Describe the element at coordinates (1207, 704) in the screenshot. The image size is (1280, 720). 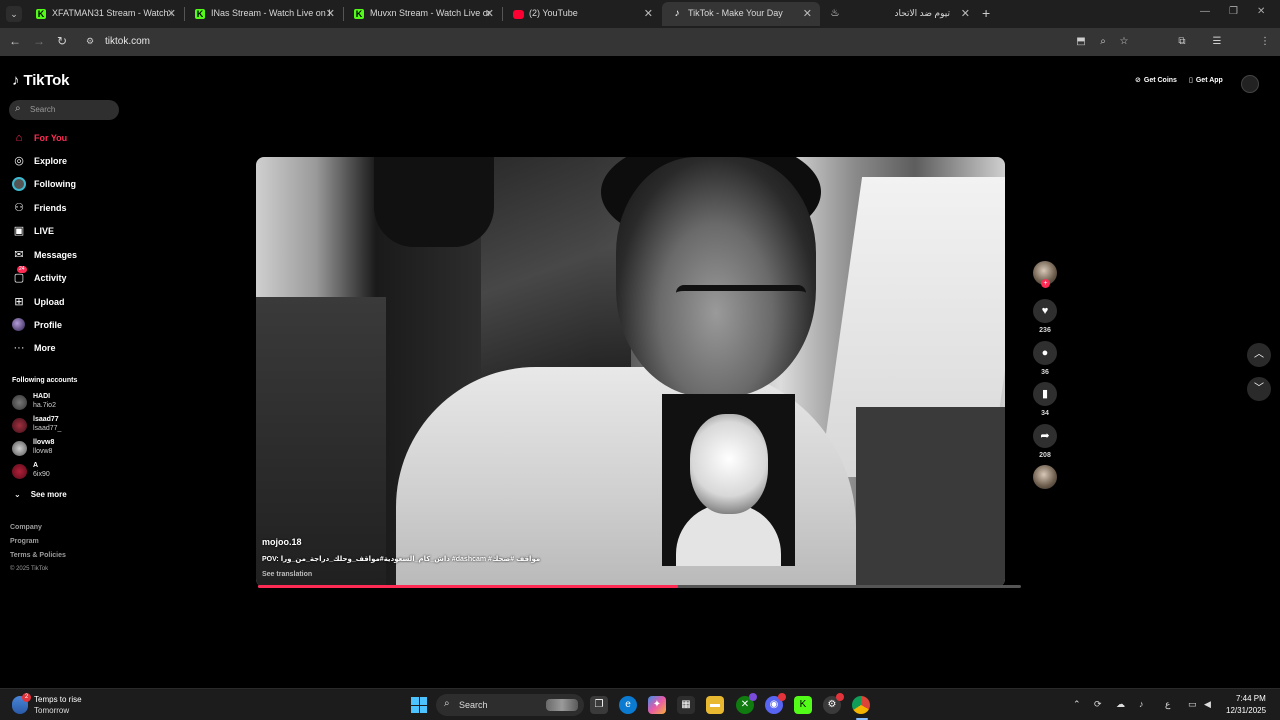
I see `volume-icon: ◀` at that location.